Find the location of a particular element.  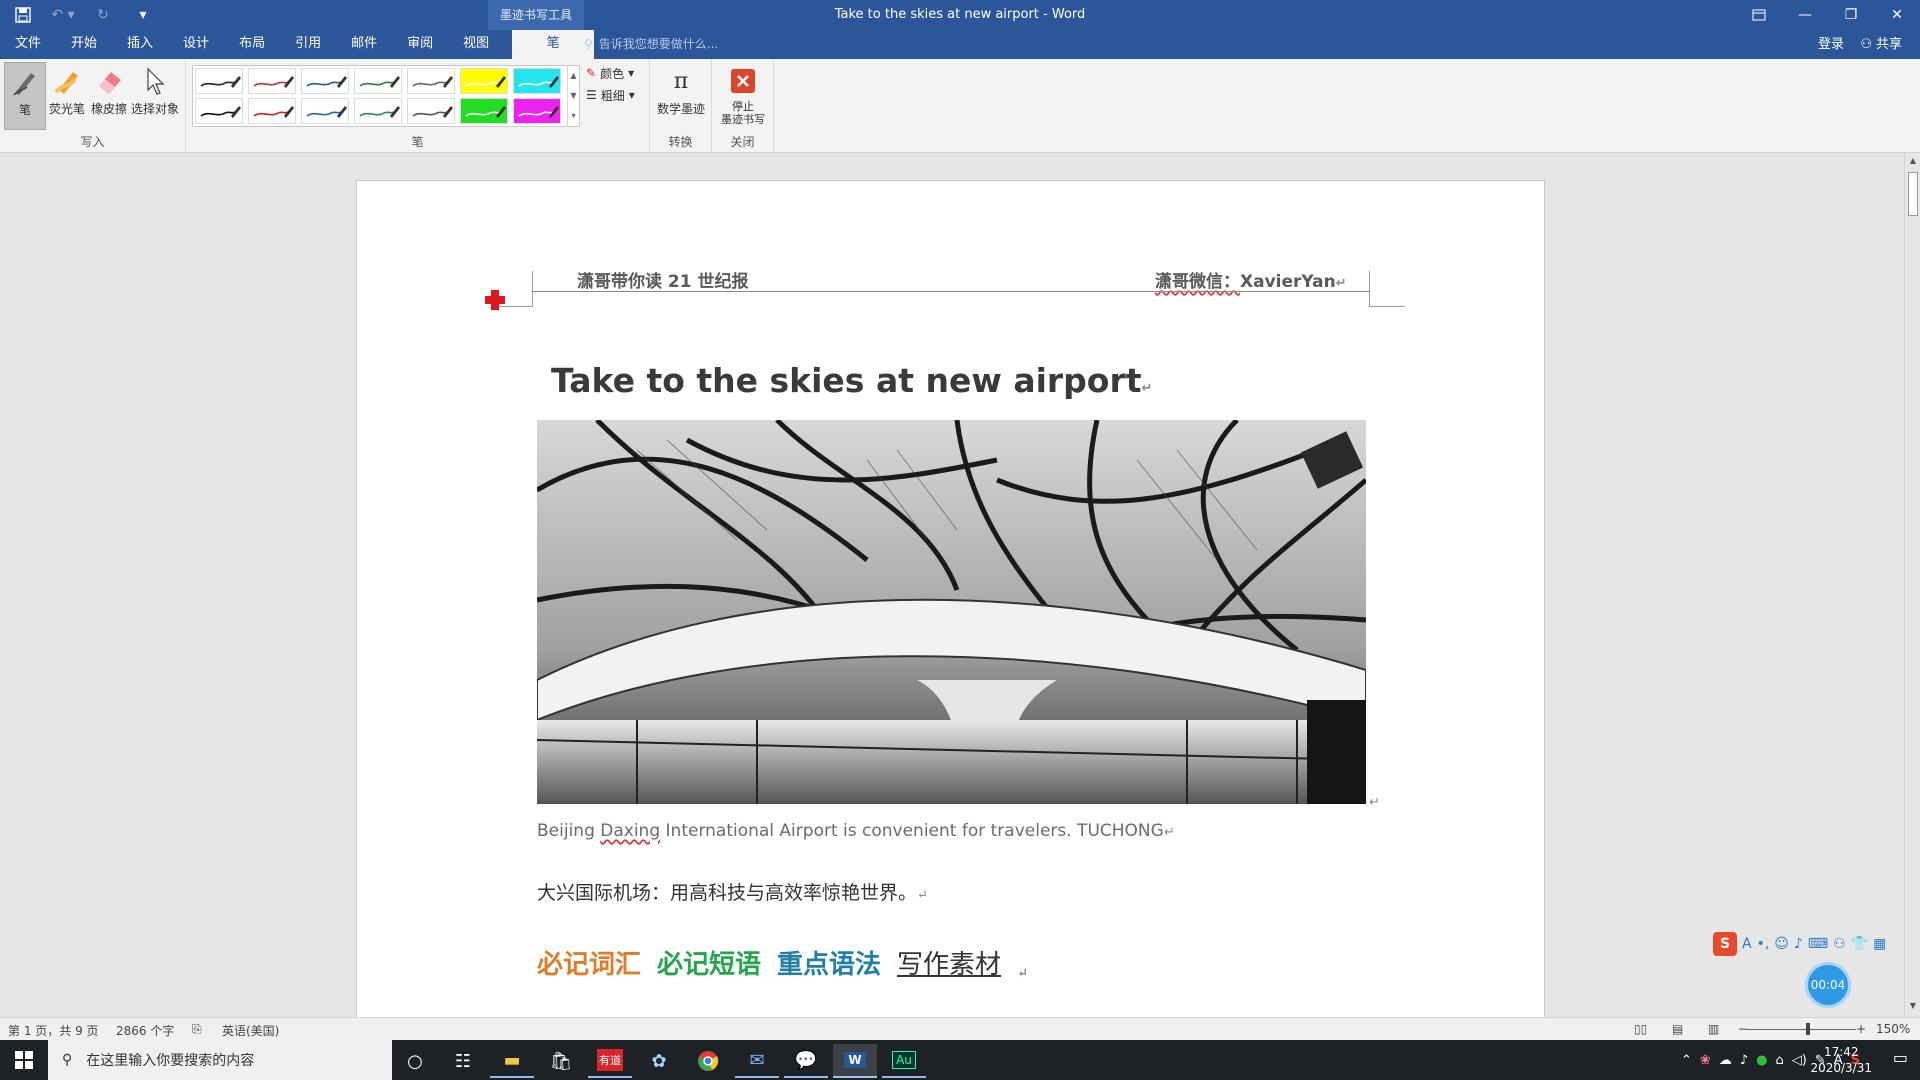

section-writing: 写作素材 is located at coordinates (949, 962).